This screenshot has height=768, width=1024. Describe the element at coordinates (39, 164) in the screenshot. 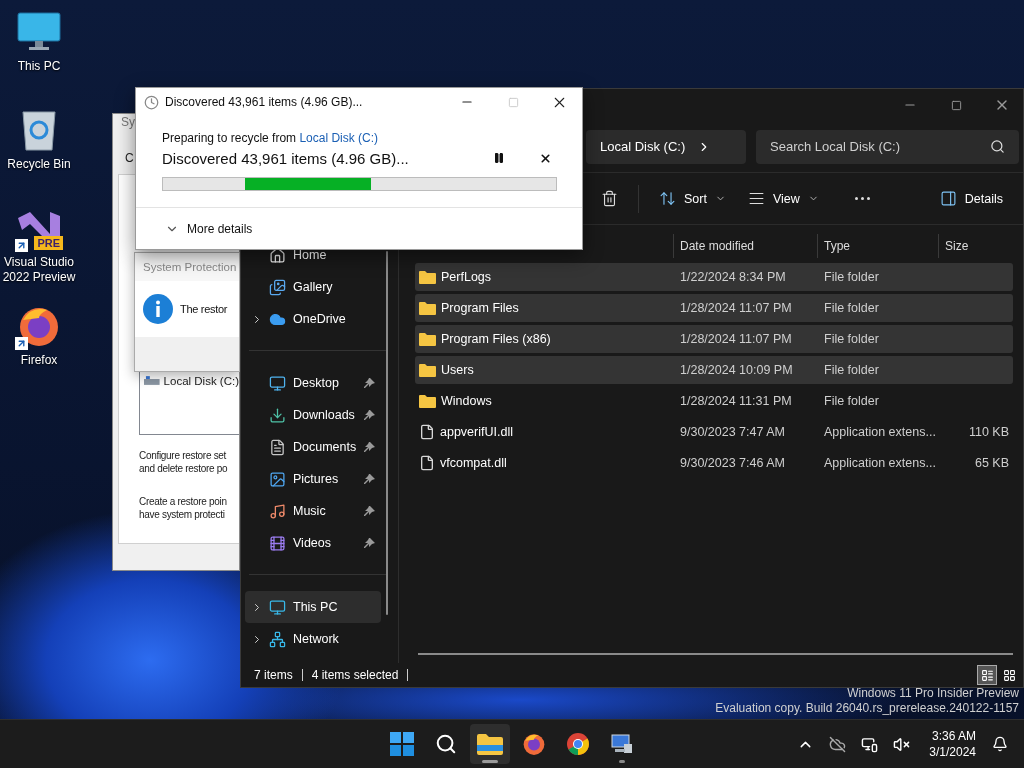

I see `desktop-icon-label: Recycle Bin` at that location.